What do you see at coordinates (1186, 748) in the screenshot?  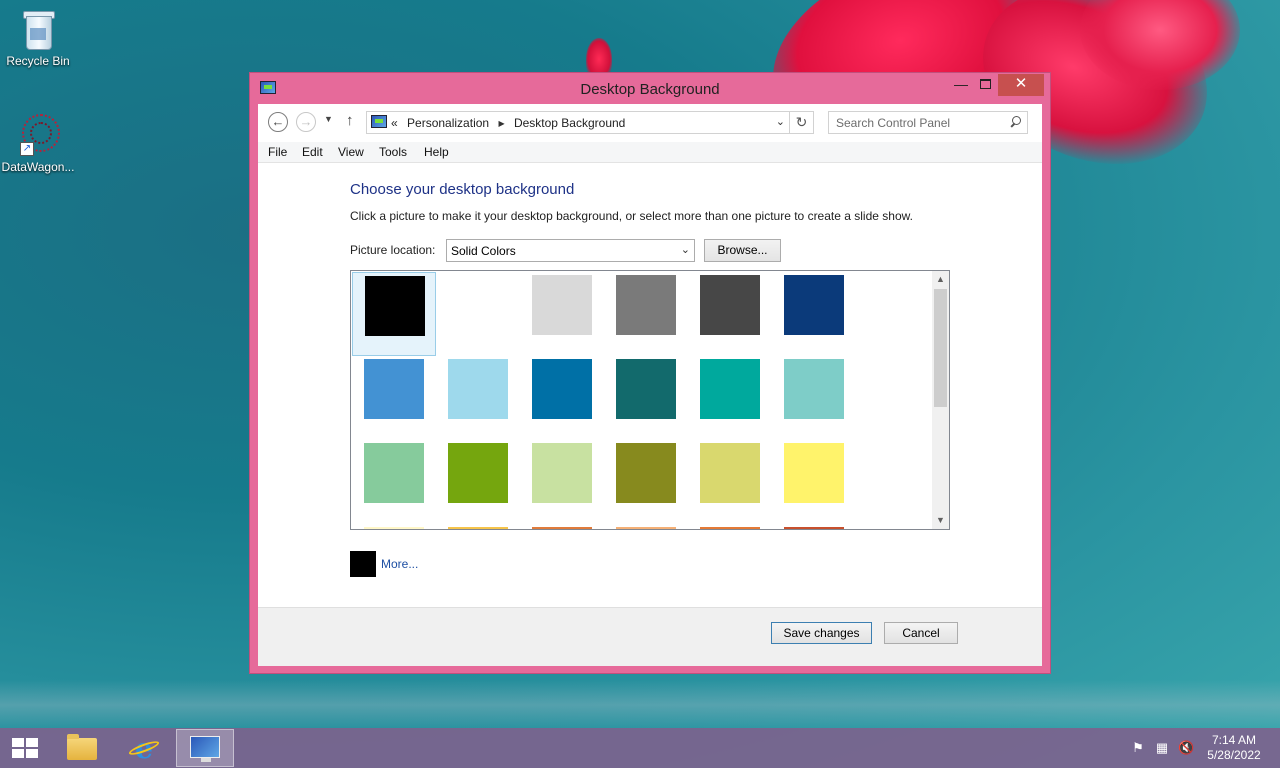 I see `speaker-muted-icon: 🔇` at bounding box center [1186, 748].